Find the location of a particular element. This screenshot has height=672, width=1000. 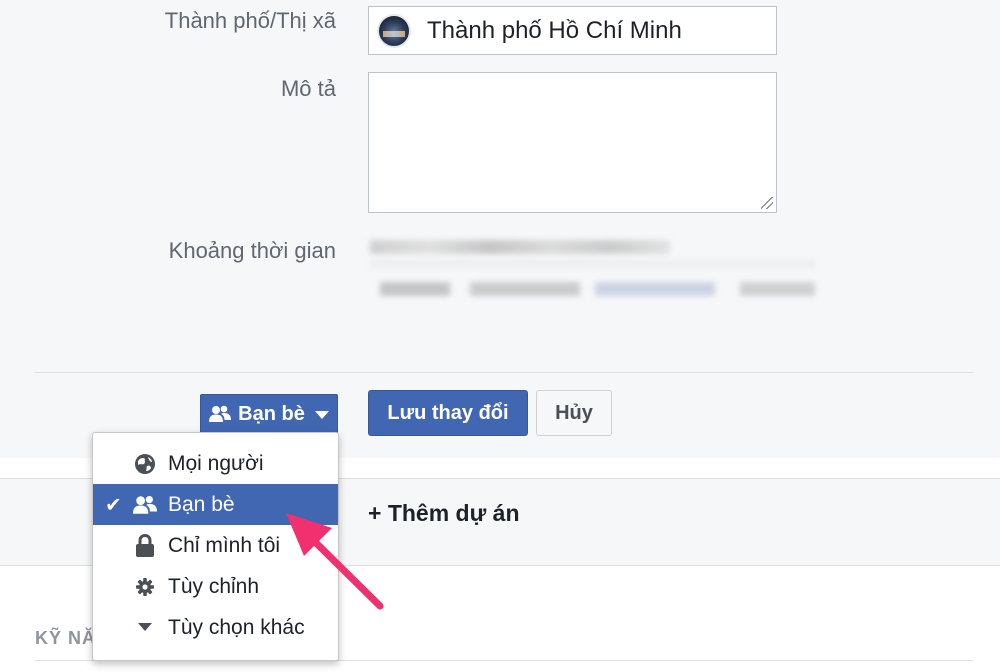

time-period-label: Khoảng thời gian is located at coordinates (252, 250).